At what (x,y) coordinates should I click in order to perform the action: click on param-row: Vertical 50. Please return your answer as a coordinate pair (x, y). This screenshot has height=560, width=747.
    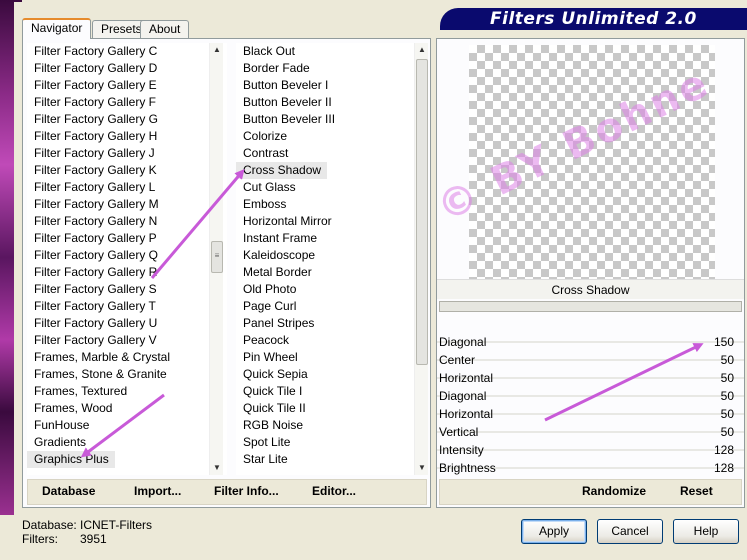
    Looking at the image, I should click on (590, 432).